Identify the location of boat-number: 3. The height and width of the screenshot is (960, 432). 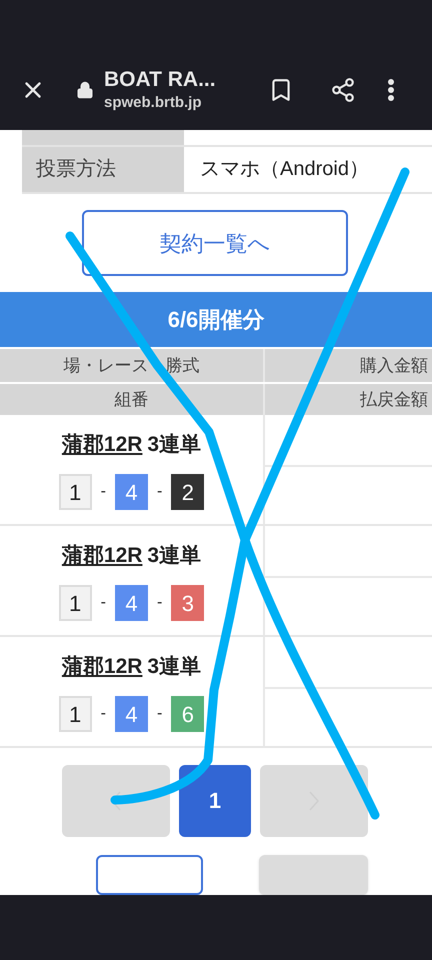
(187, 603).